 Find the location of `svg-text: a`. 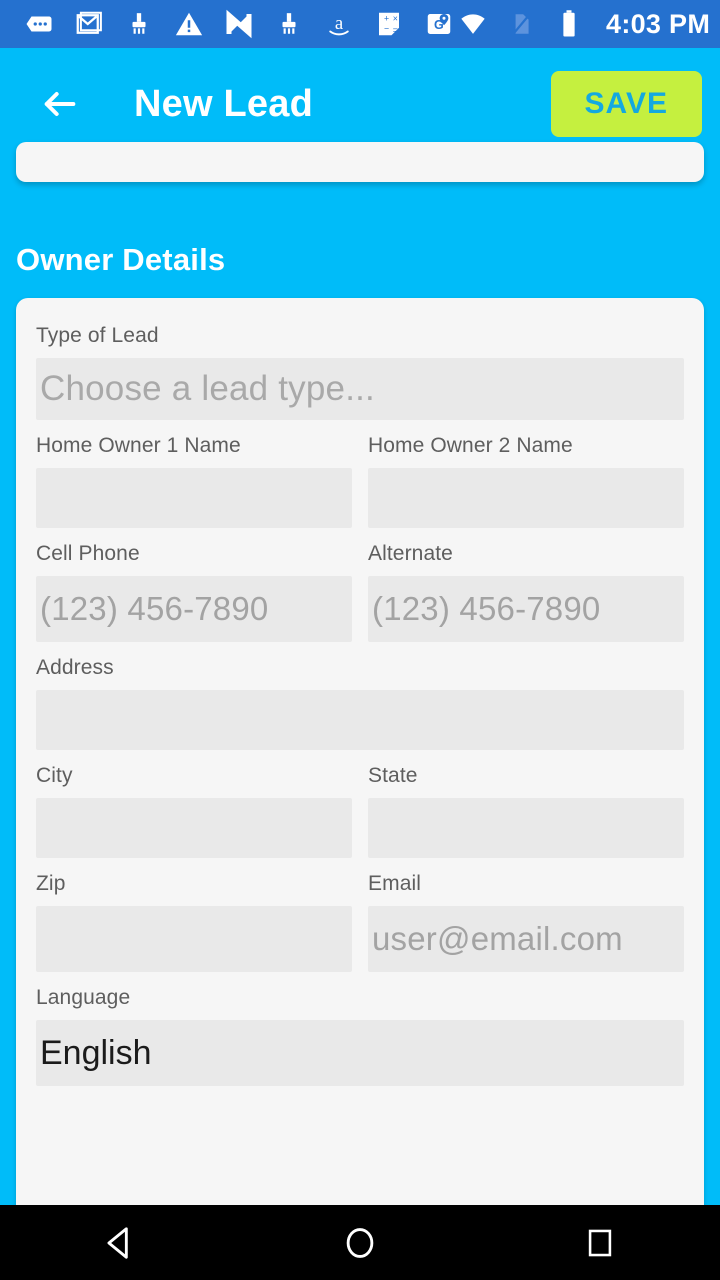

svg-text: a is located at coordinates (339, 23).